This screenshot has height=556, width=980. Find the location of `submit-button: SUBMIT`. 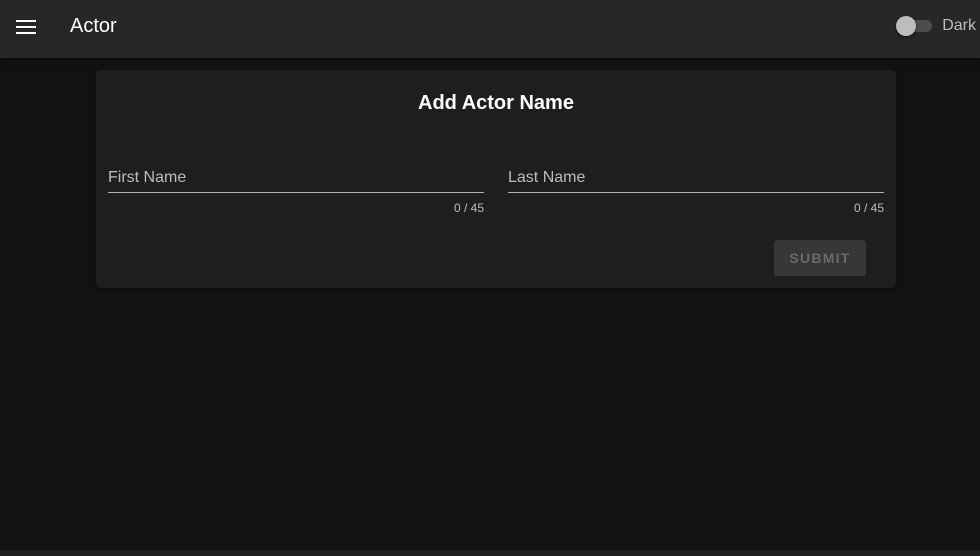

submit-button: SUBMIT is located at coordinates (820, 258).